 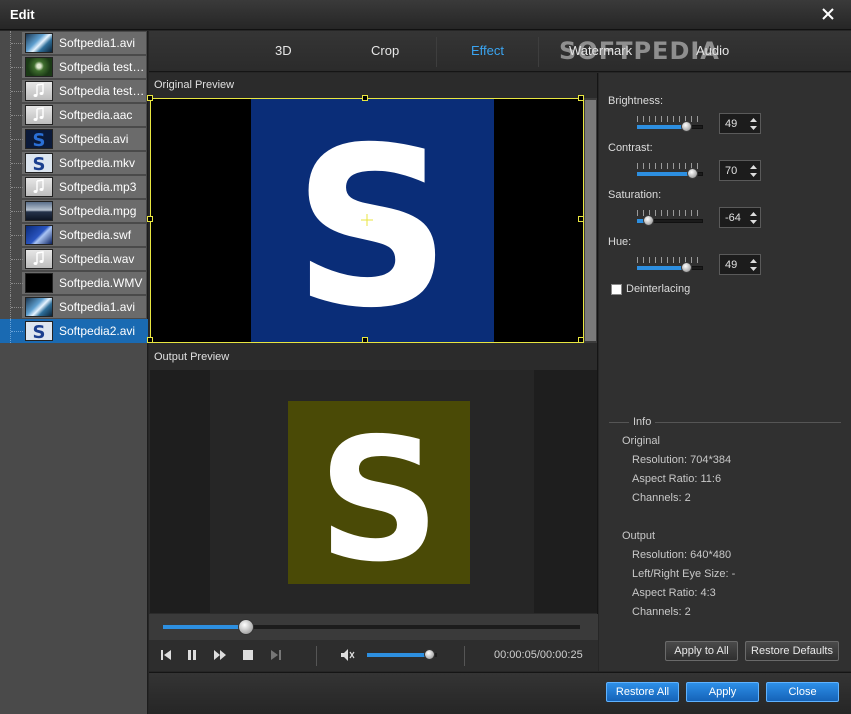 I want to click on file-name: Softpedia.mpg, so click(x=98, y=211).